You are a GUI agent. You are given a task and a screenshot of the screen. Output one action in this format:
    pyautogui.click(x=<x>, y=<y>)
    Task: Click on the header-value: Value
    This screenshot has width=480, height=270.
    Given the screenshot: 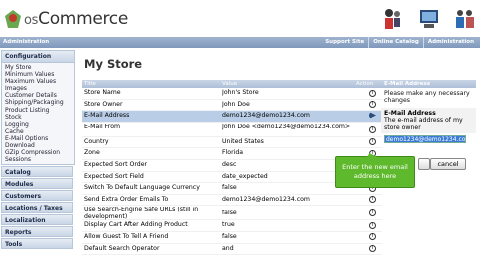 What is the action you would take?
    pyautogui.click(x=230, y=84)
    